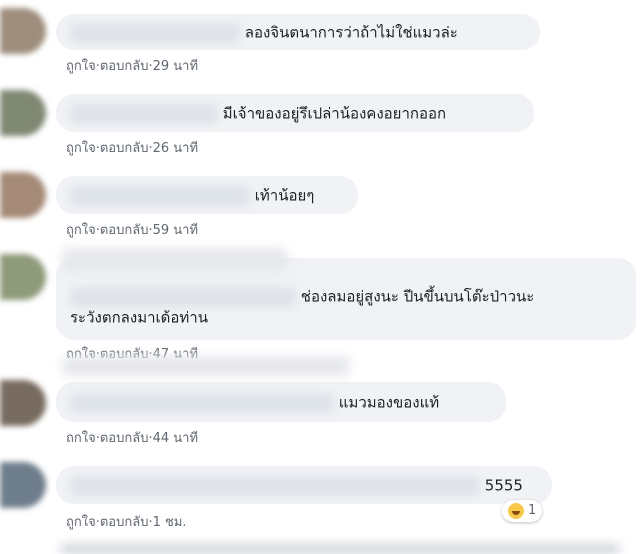 This screenshot has width=640, height=554. Describe the element at coordinates (170, 523) in the screenshot. I see `timestamp: 1 ชม.` at that location.